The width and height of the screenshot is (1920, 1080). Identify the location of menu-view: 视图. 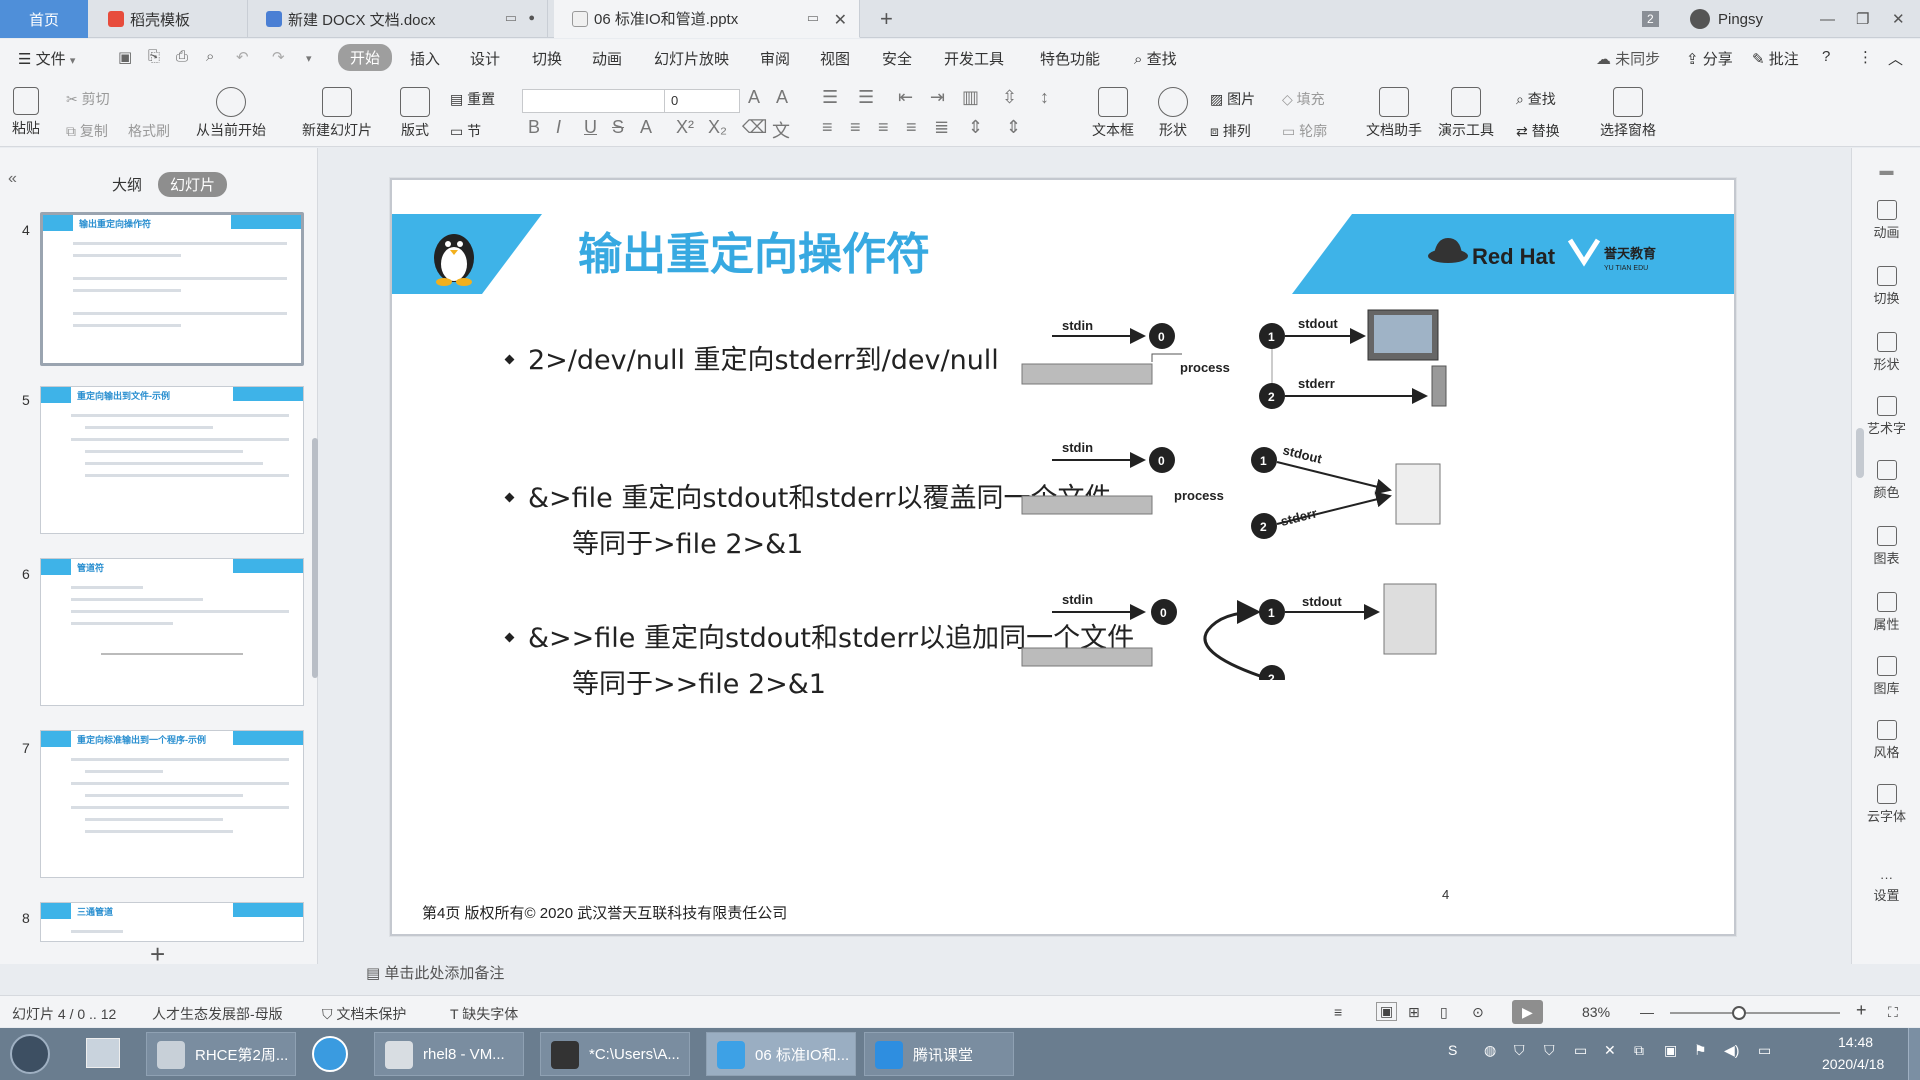
(835, 58).